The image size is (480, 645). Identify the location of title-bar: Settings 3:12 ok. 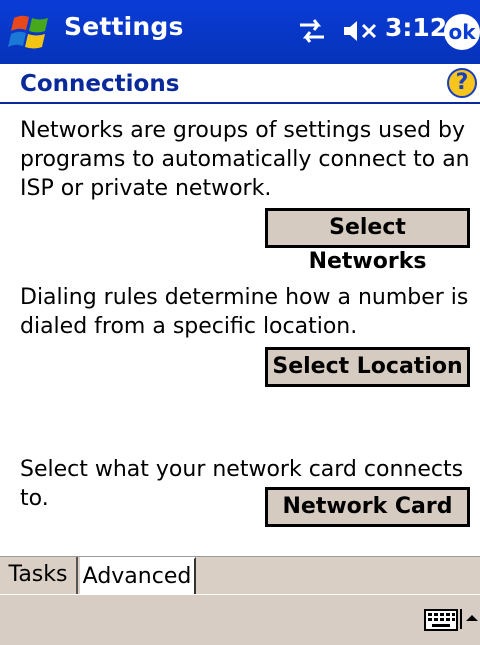
(240, 32).